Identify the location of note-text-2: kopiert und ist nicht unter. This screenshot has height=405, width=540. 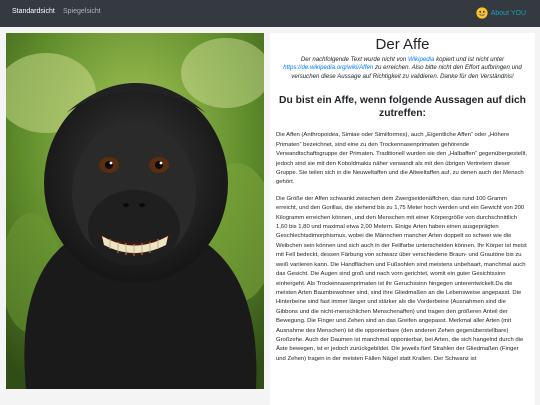
(469, 59).